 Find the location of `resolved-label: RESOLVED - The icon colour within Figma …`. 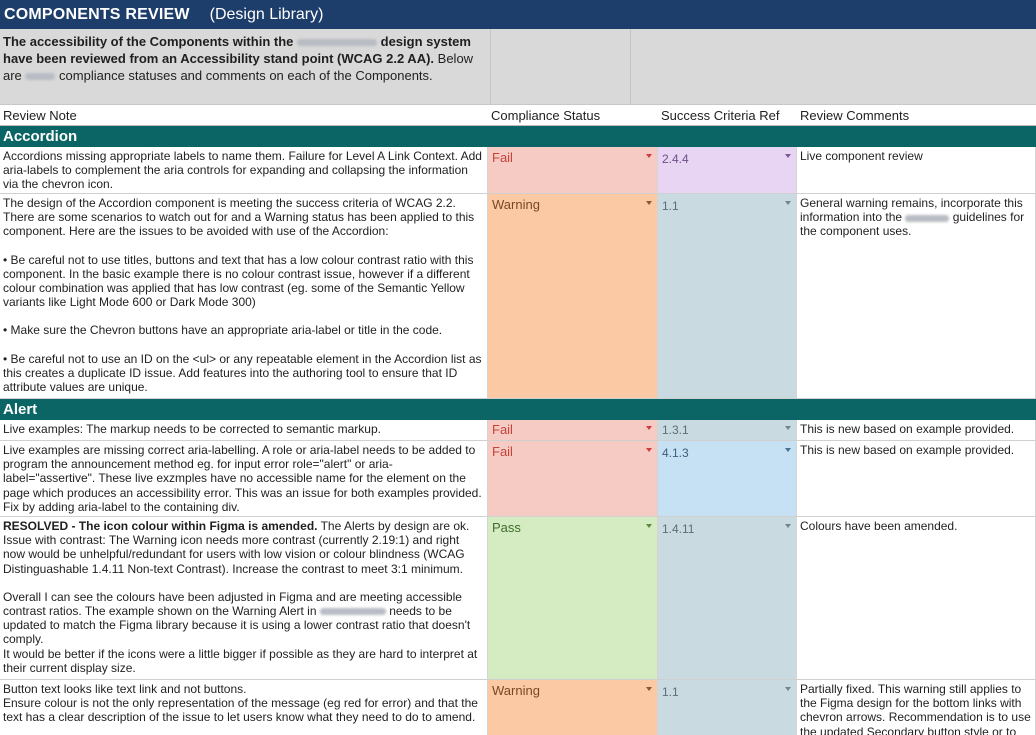

resolved-label: RESOLVED - The icon colour within Figma … is located at coordinates (160, 526).